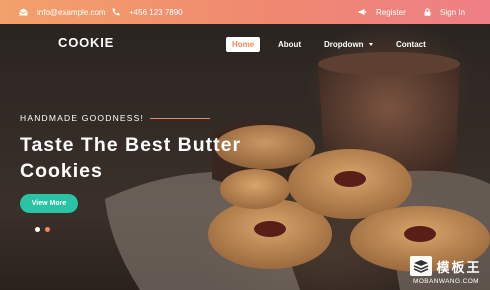 This screenshot has width=490, height=290. Describe the element at coordinates (362, 12) in the screenshot. I see `megaphone-icon` at that location.